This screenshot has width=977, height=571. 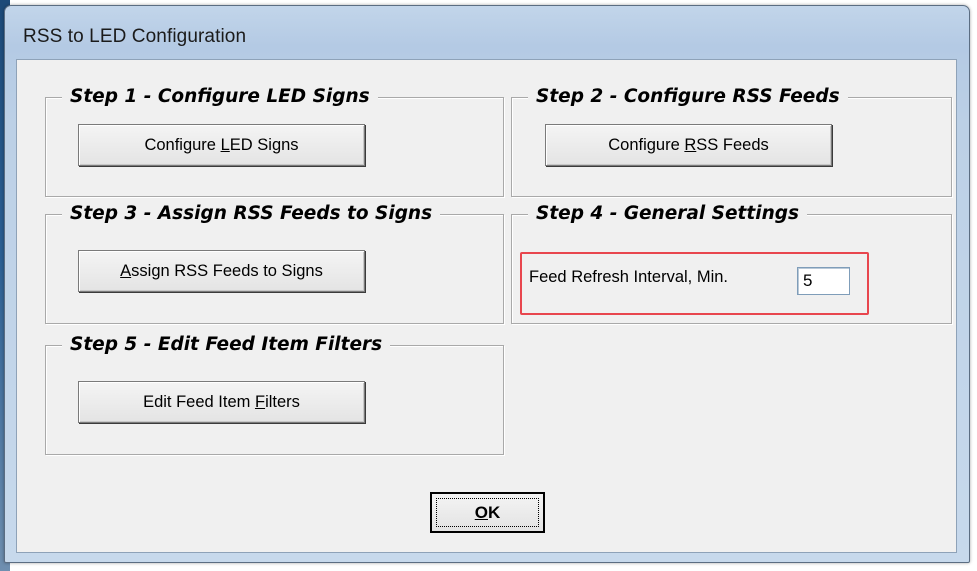 I want to click on step5-legend: Step 5 - Edit Feed Item Filters, so click(x=226, y=345).